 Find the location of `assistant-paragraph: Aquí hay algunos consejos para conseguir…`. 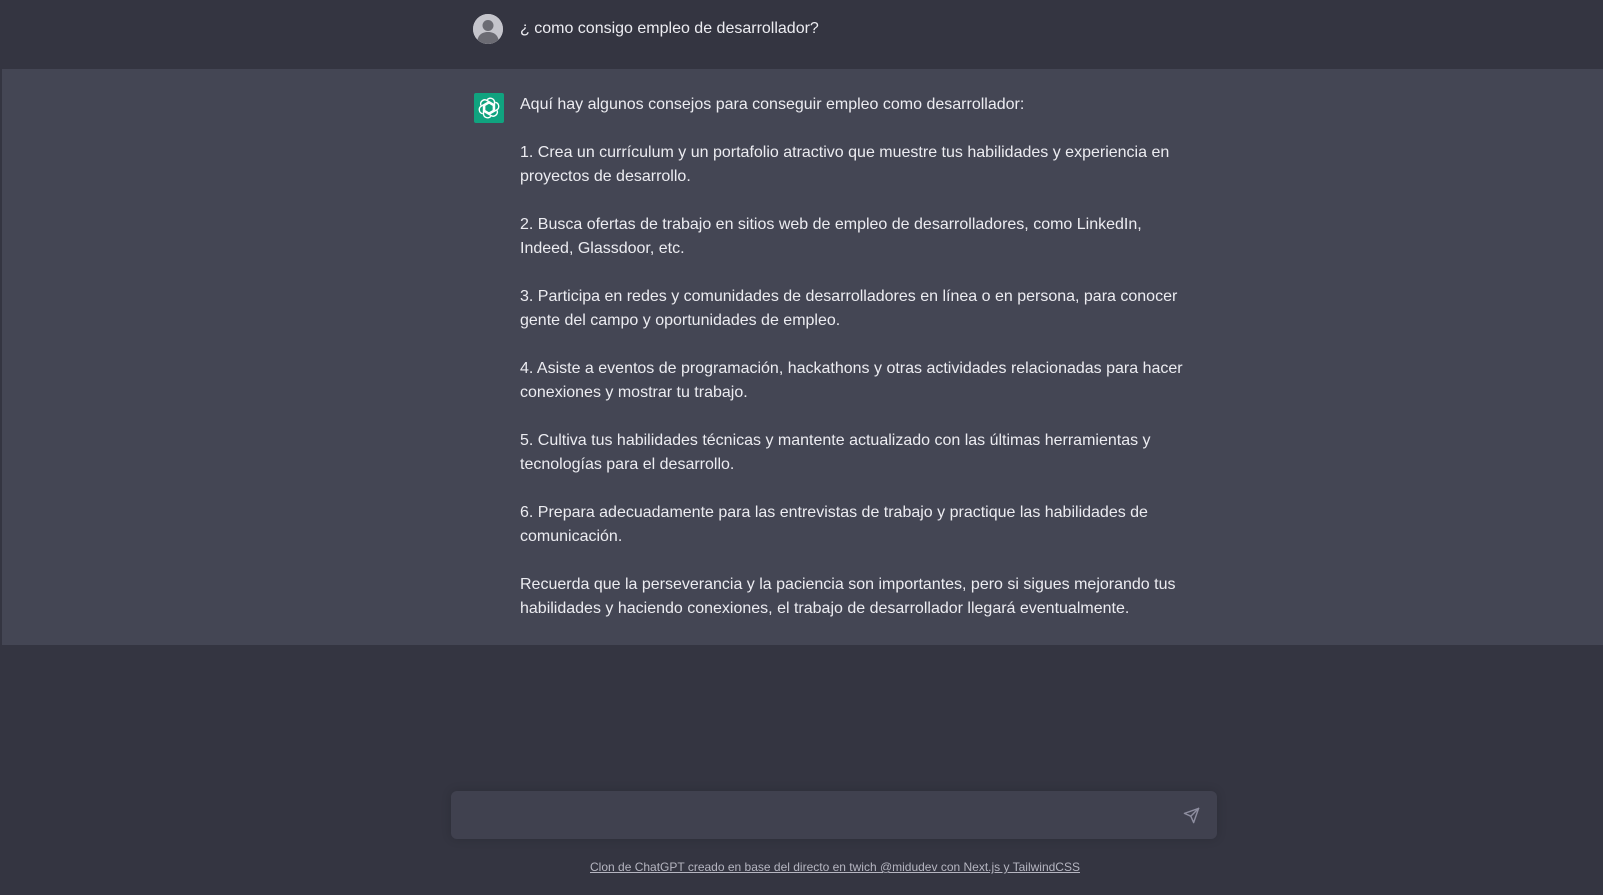

assistant-paragraph: Aquí hay algunos consejos para conseguir… is located at coordinates (772, 104).